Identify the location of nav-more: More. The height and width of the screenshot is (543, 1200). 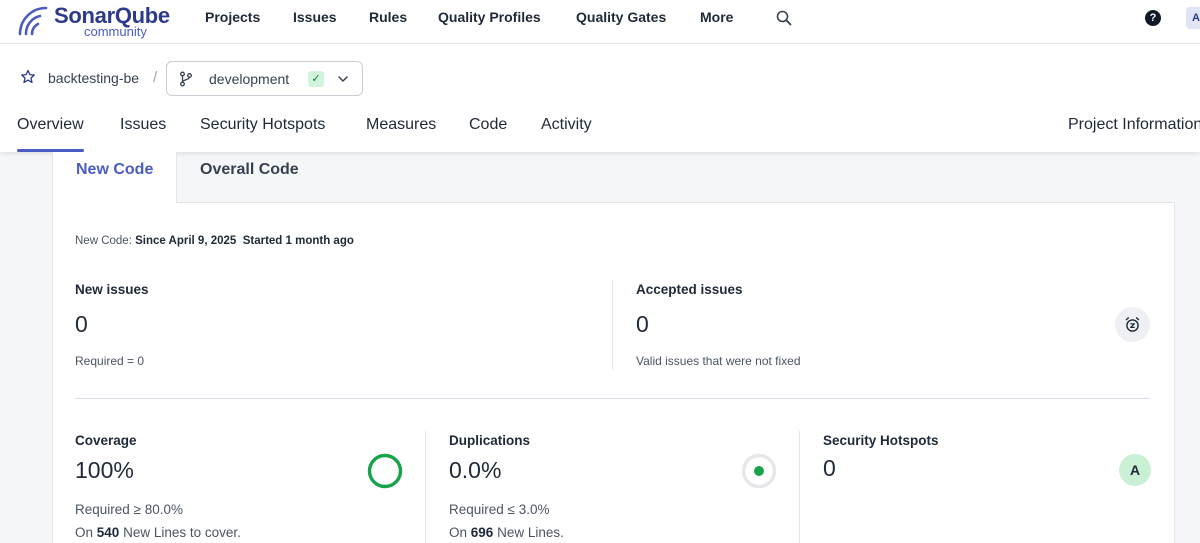
(716, 17).